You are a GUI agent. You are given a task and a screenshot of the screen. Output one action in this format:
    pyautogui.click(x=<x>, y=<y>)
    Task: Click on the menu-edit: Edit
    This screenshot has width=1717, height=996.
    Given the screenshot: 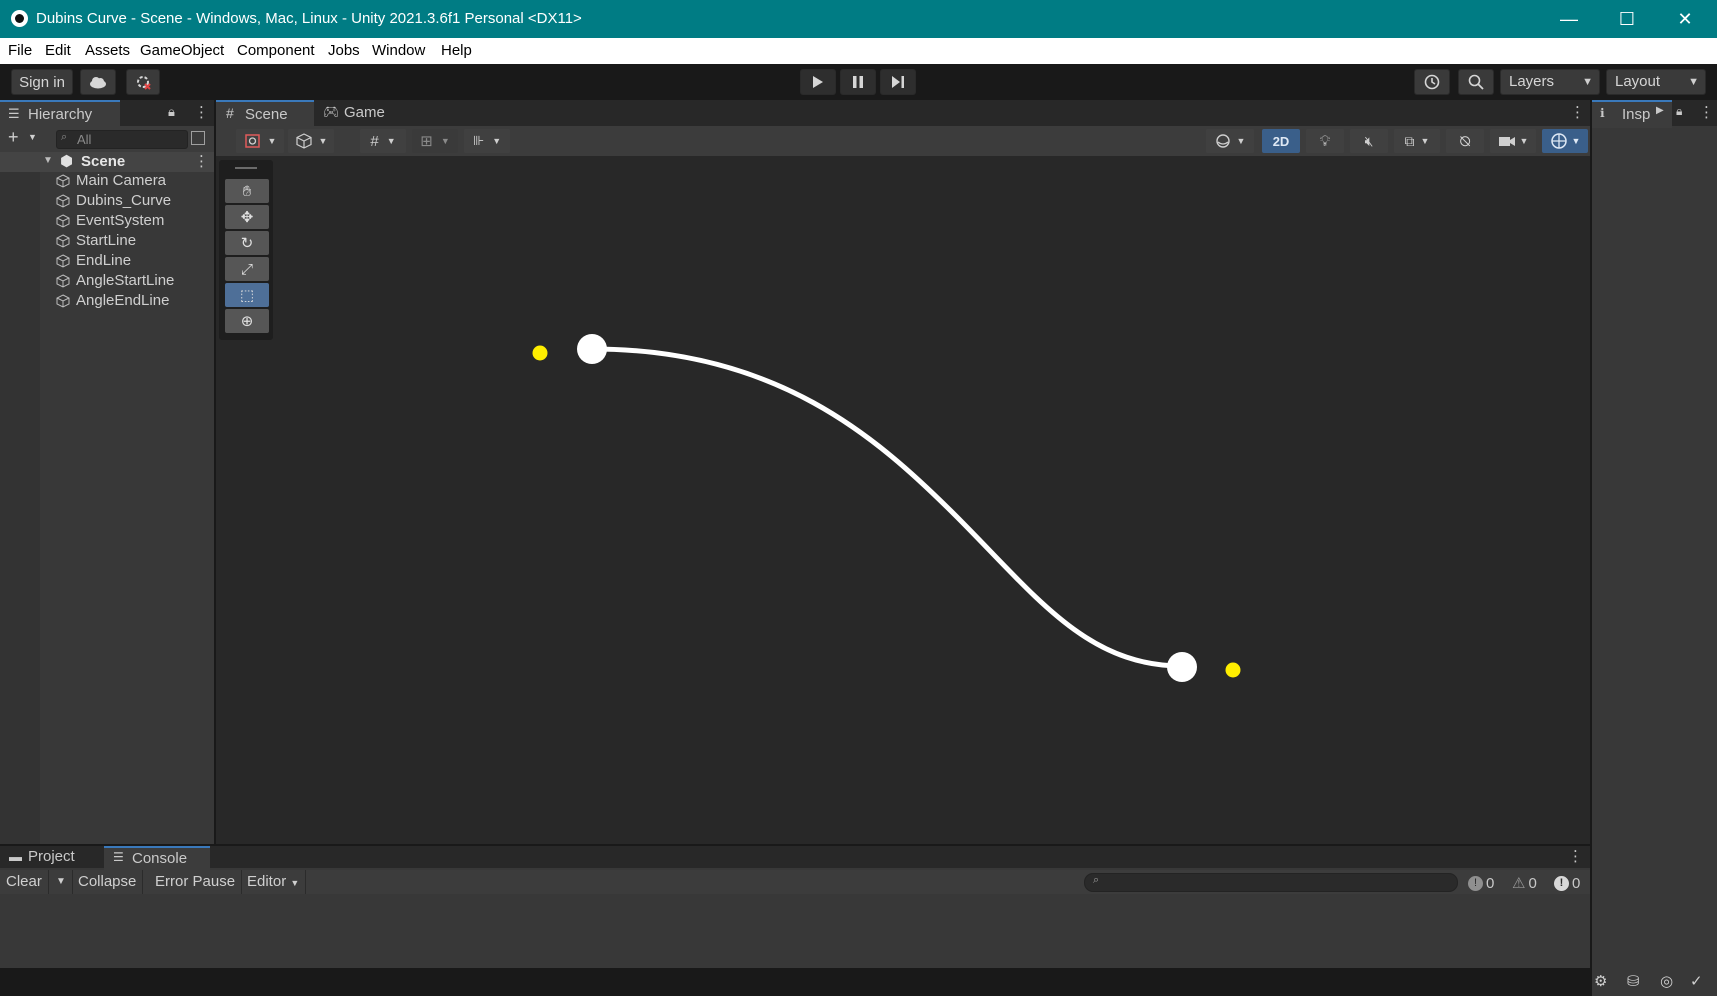 What is the action you would take?
    pyautogui.click(x=58, y=50)
    